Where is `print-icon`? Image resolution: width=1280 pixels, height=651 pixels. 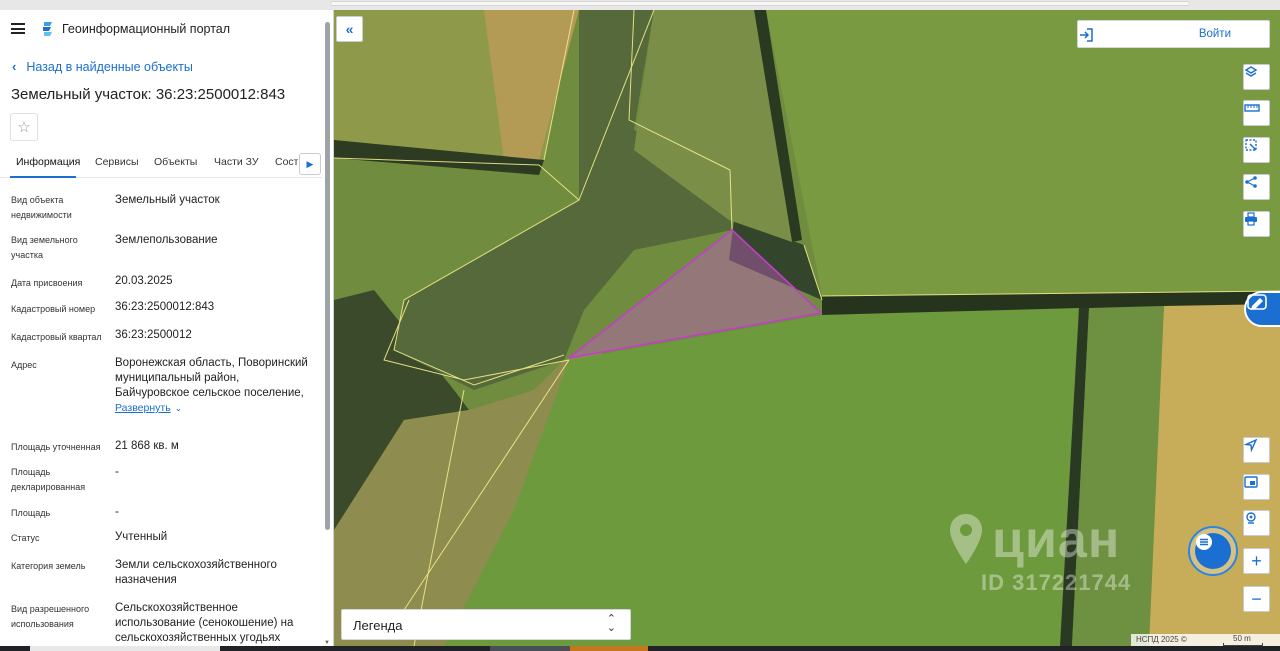 print-icon is located at coordinates (1251, 219).